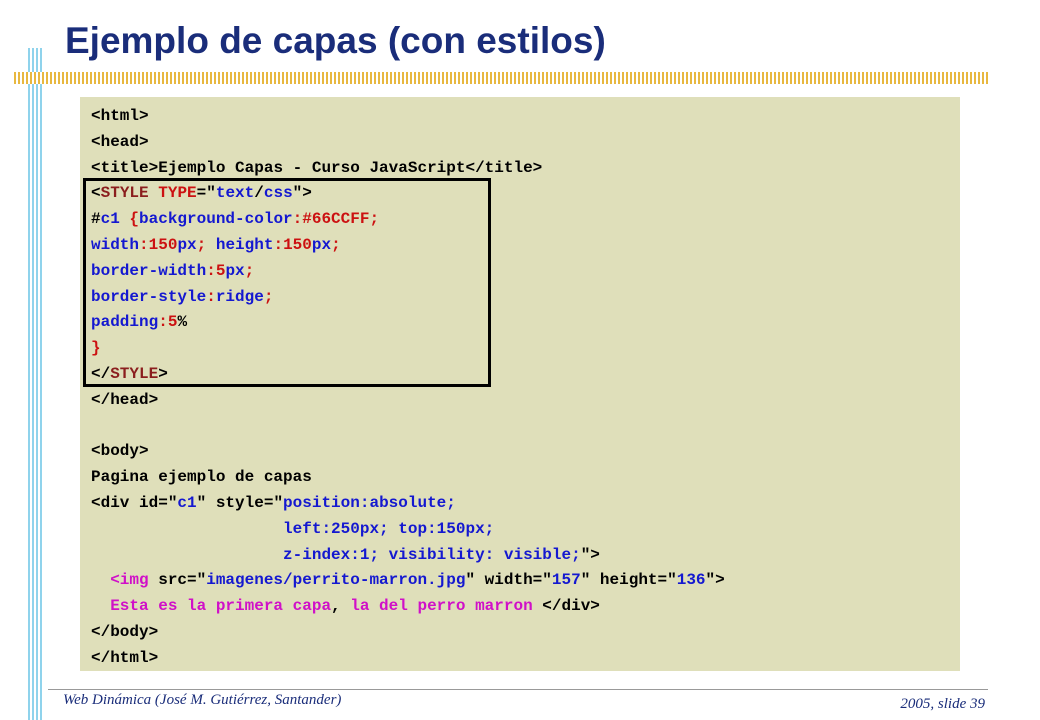 The height and width of the screenshot is (720, 1040). I want to click on code-token: c1, so click(187, 502).